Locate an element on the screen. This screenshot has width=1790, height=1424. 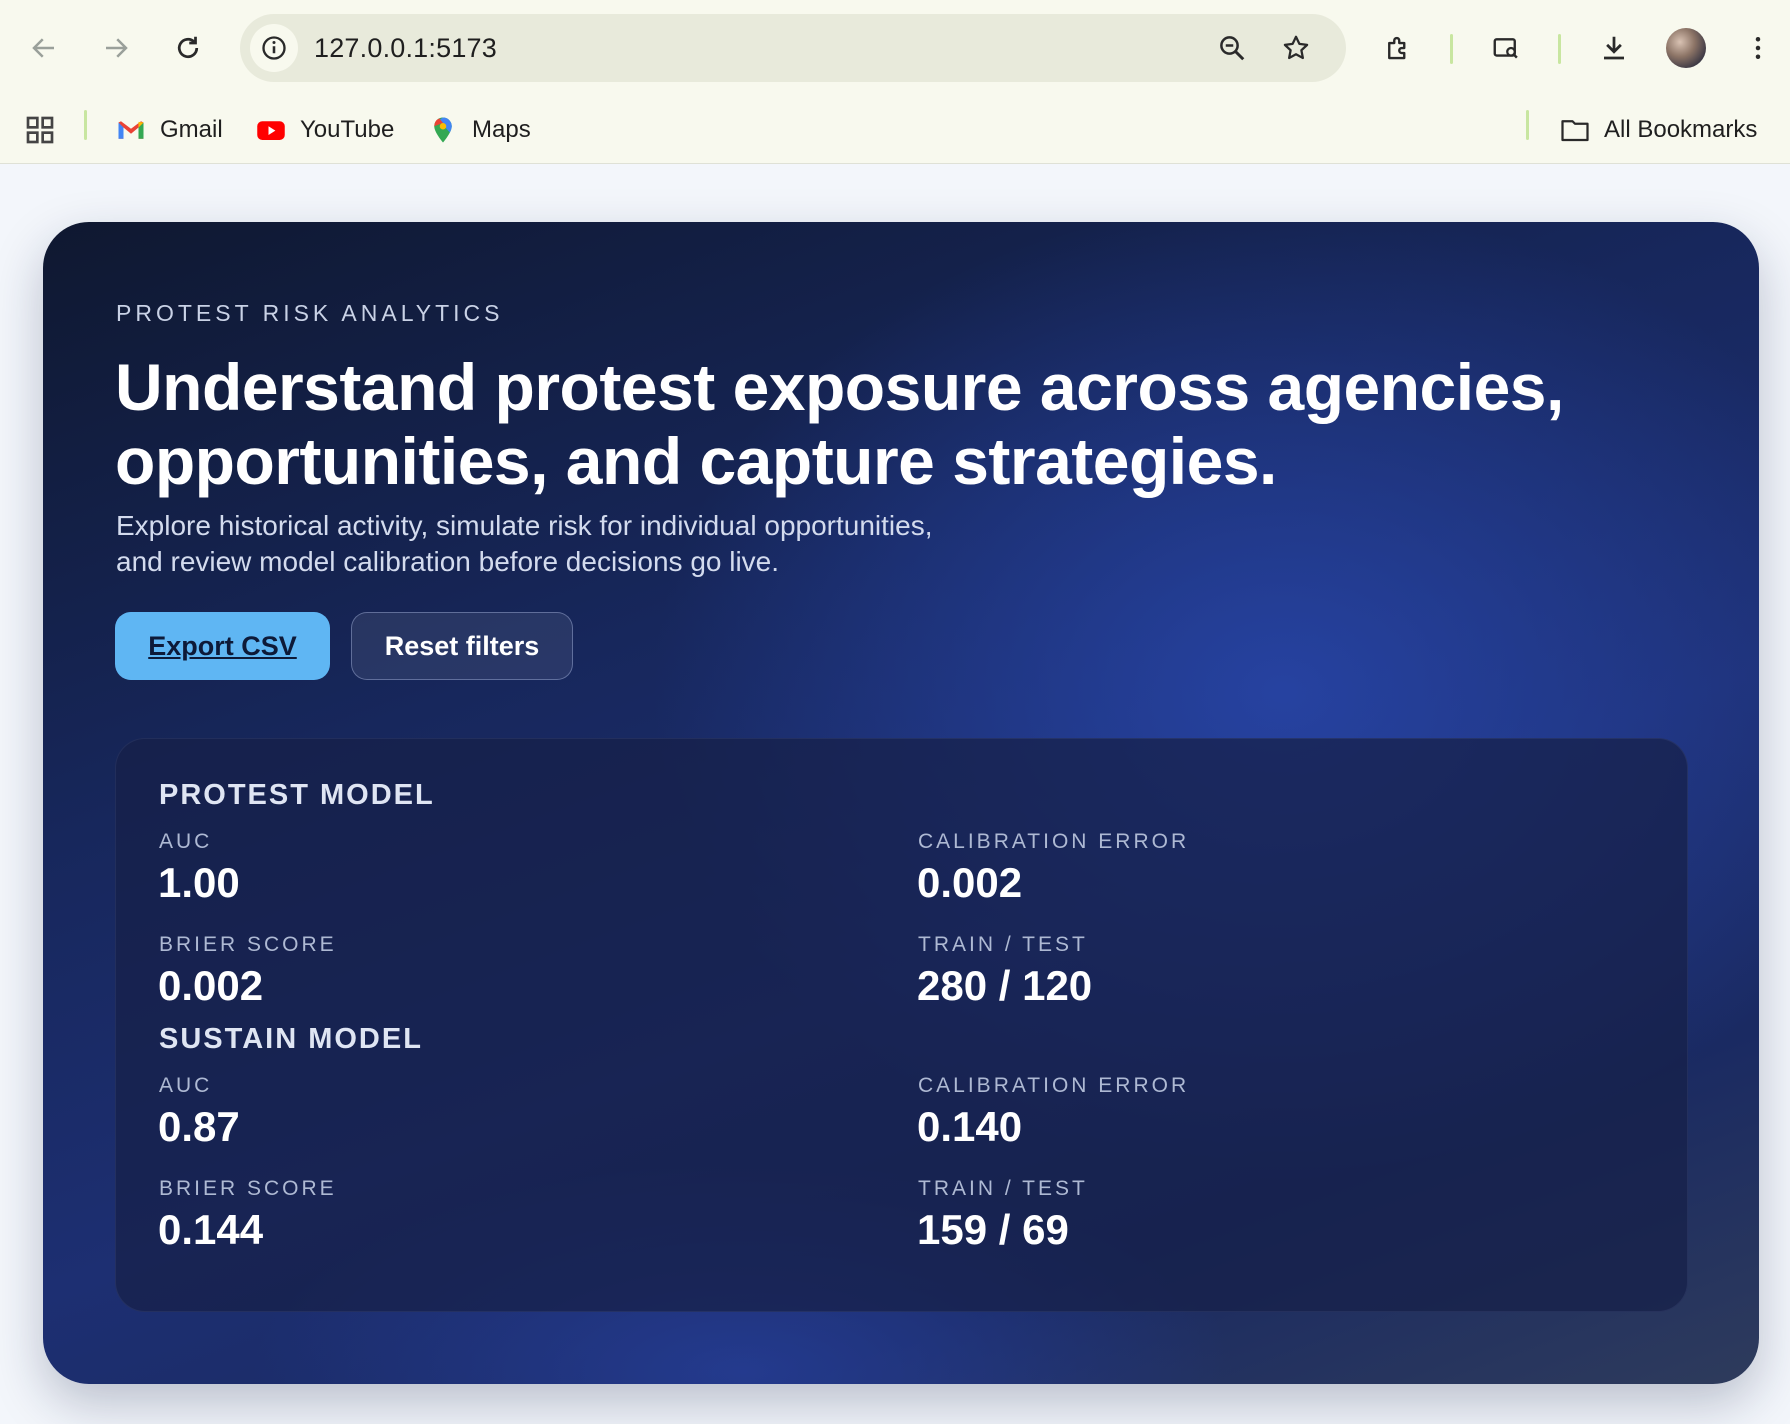
maps-icon is located at coordinates (443, 130).